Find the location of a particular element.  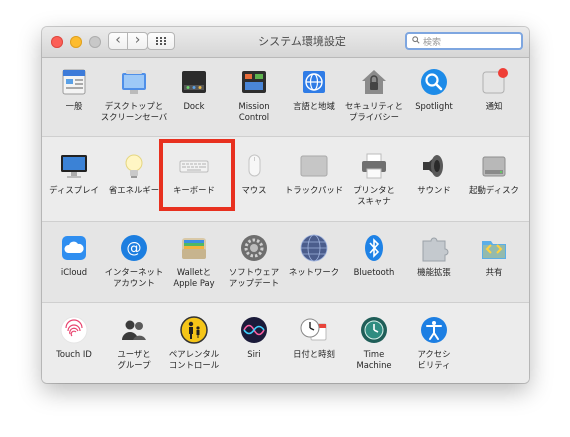

printer-icon is located at coordinates (374, 166).